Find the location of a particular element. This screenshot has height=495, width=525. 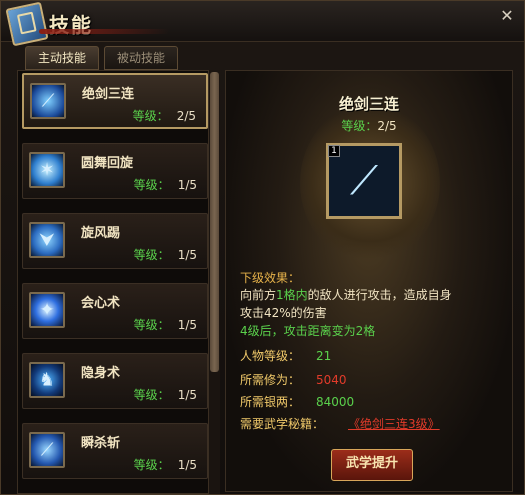

tab-active-skills: 主动技能 is located at coordinates (62, 58).